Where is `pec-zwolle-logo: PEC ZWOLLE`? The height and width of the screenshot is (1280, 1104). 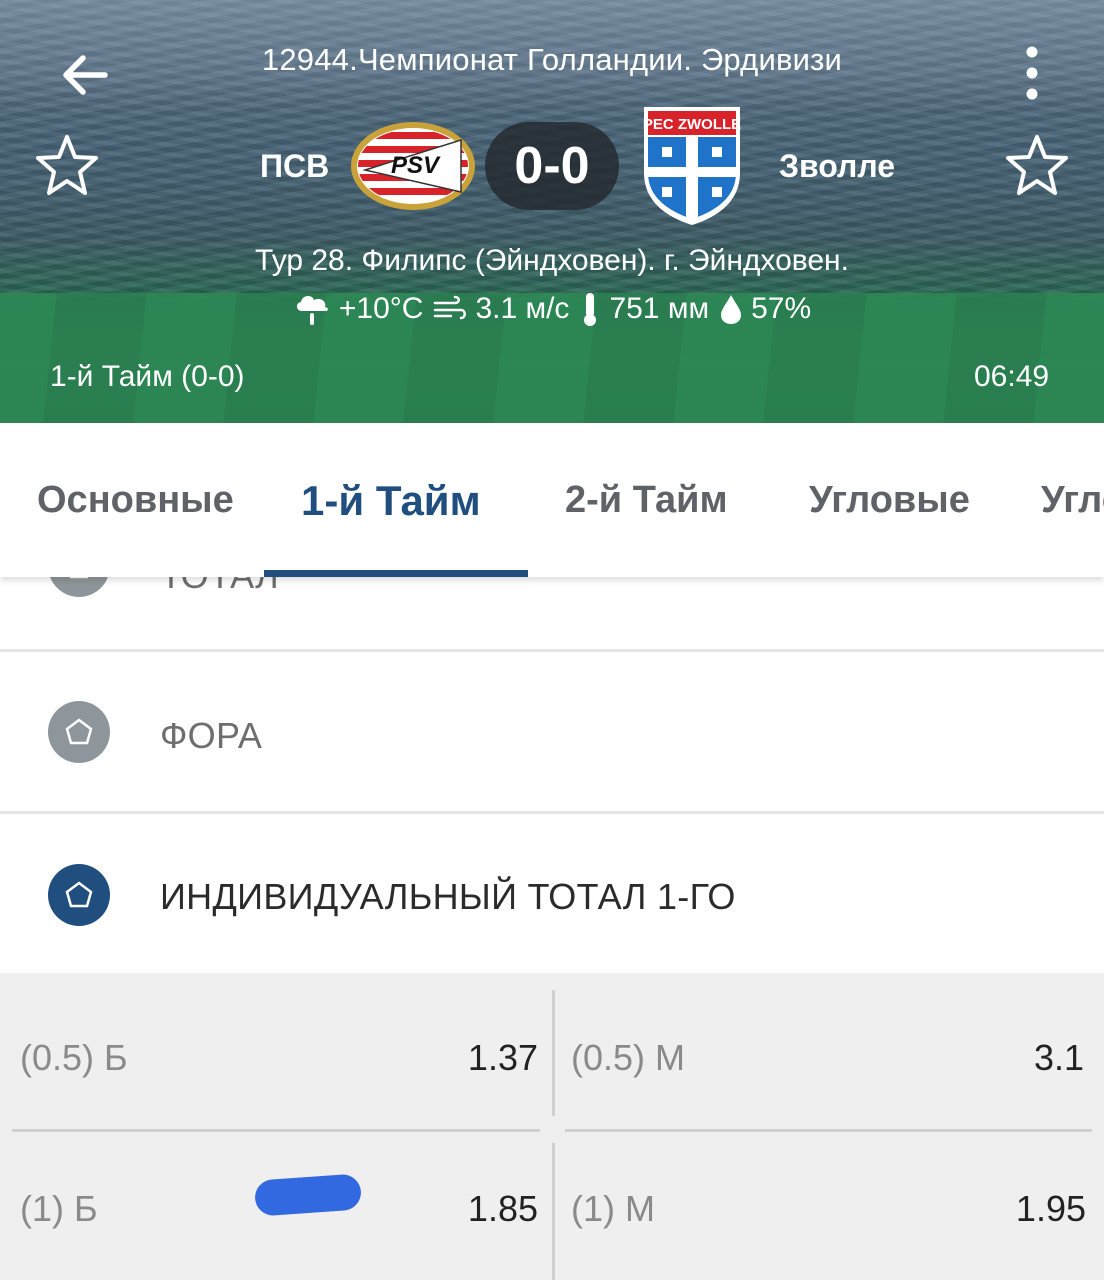 pec-zwolle-logo: PEC ZWOLLE is located at coordinates (692, 166).